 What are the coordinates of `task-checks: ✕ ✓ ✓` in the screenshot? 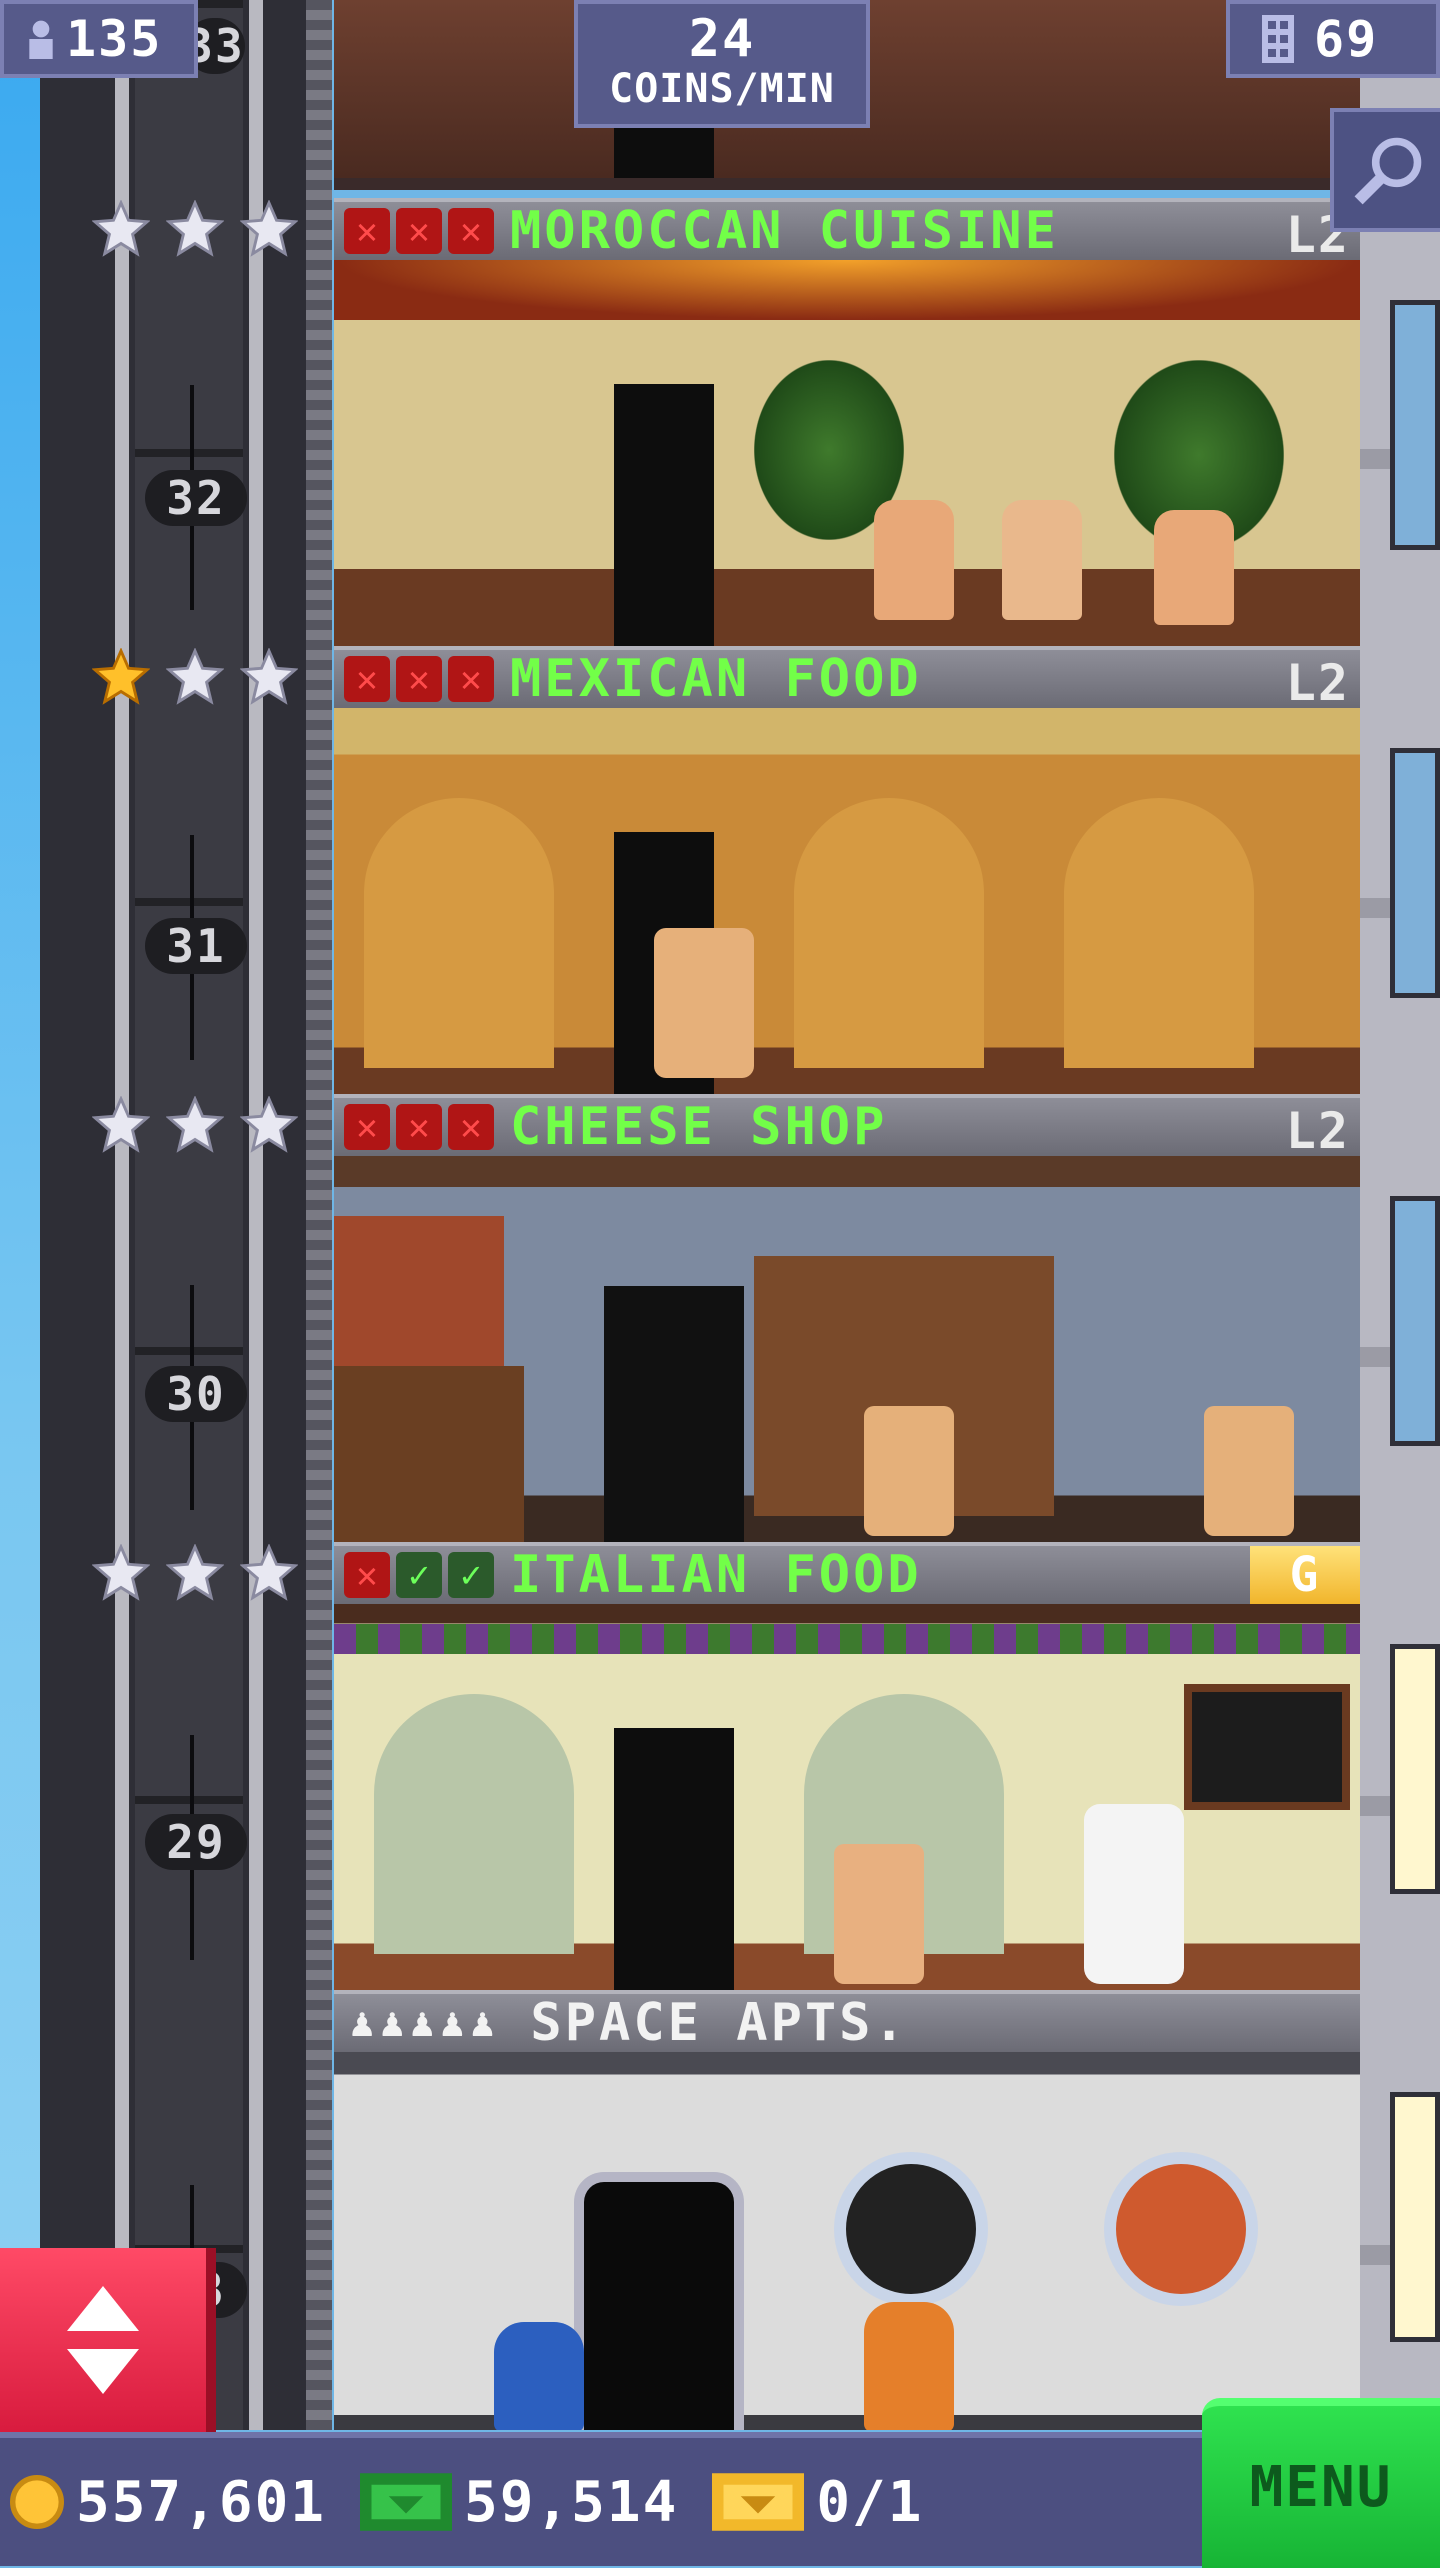 It's located at (419, 1575).